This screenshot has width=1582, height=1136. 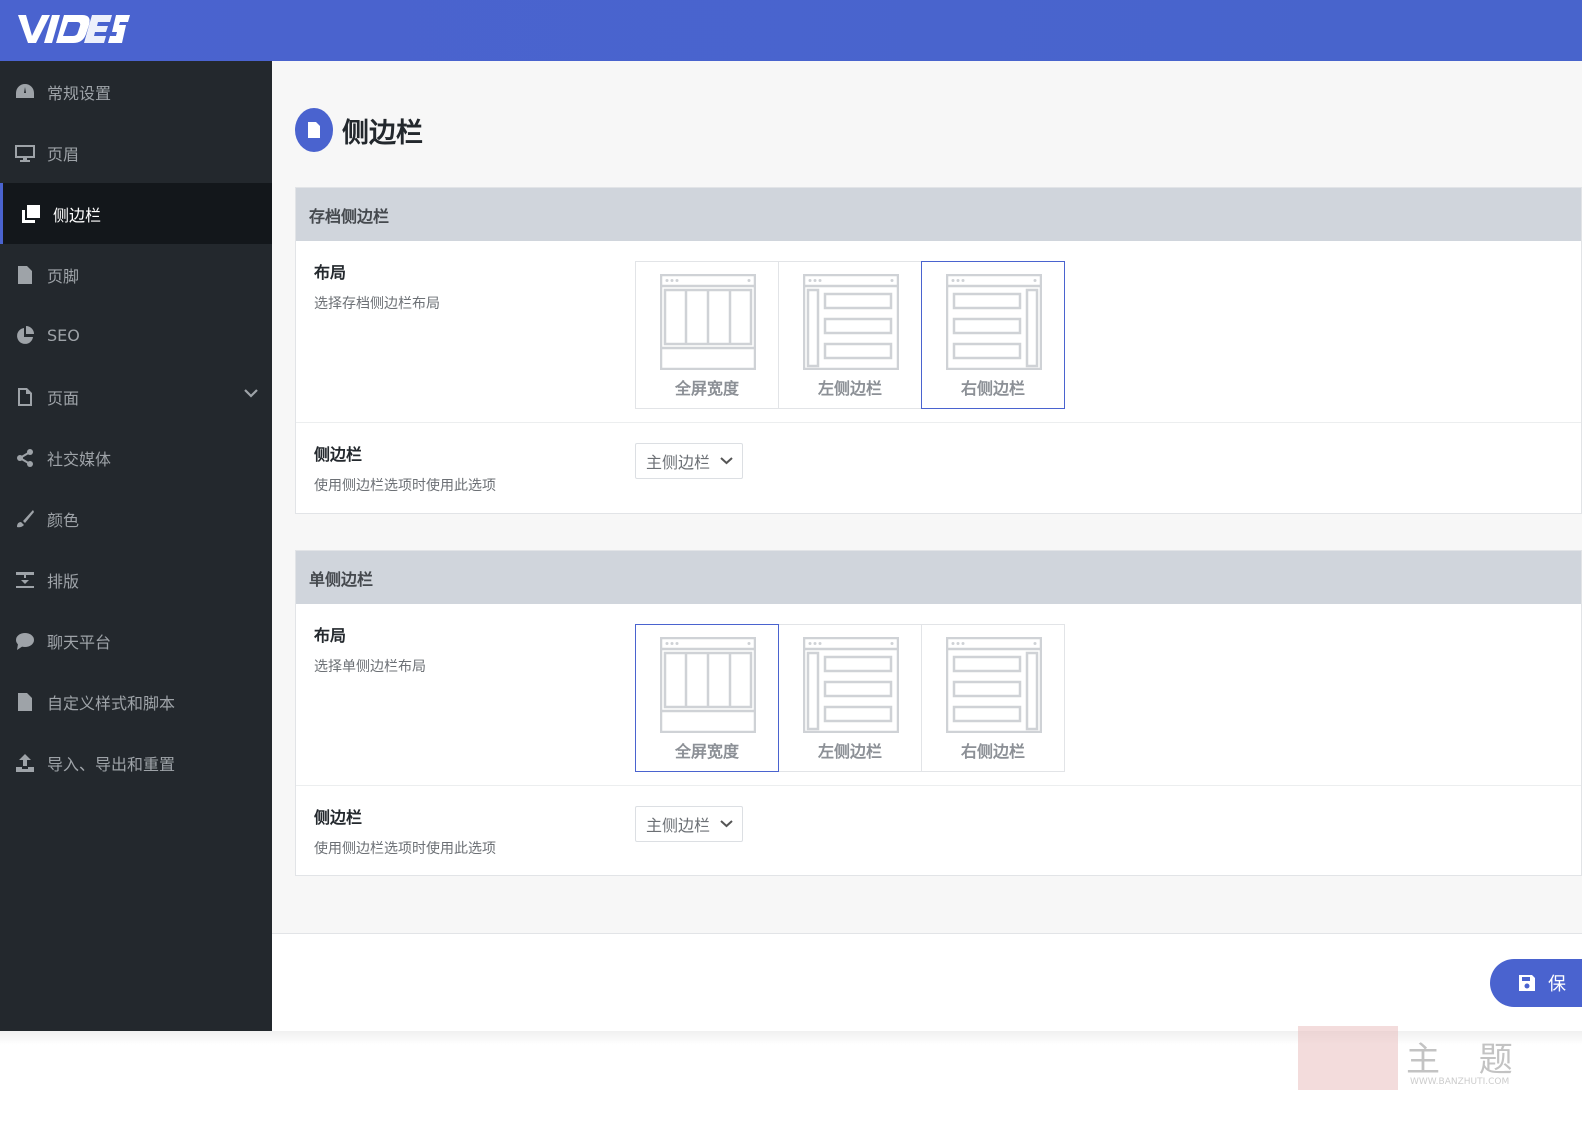 I want to click on sidebar-item-general: 常规设置, so click(x=136, y=91).